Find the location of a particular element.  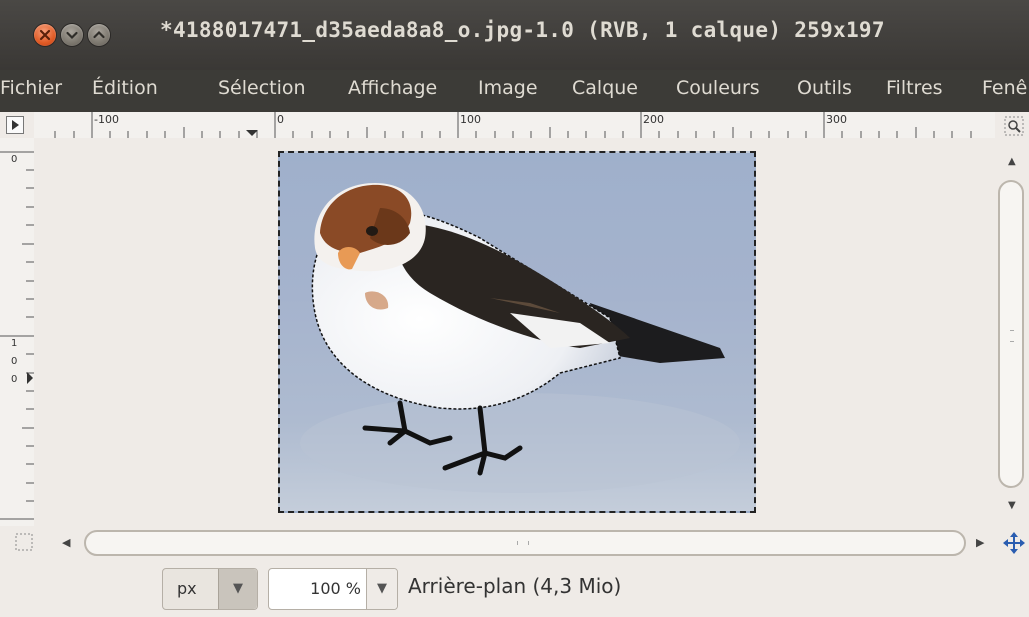

vruler-pointer-icon is located at coordinates (30, 378).